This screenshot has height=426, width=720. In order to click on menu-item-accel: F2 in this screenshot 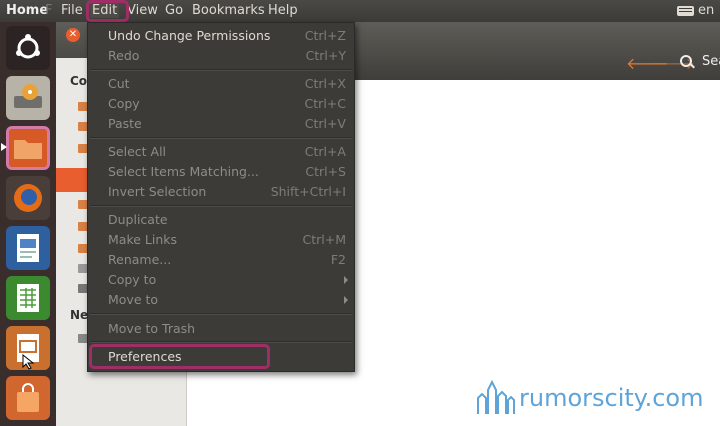, I will do `click(338, 259)`.